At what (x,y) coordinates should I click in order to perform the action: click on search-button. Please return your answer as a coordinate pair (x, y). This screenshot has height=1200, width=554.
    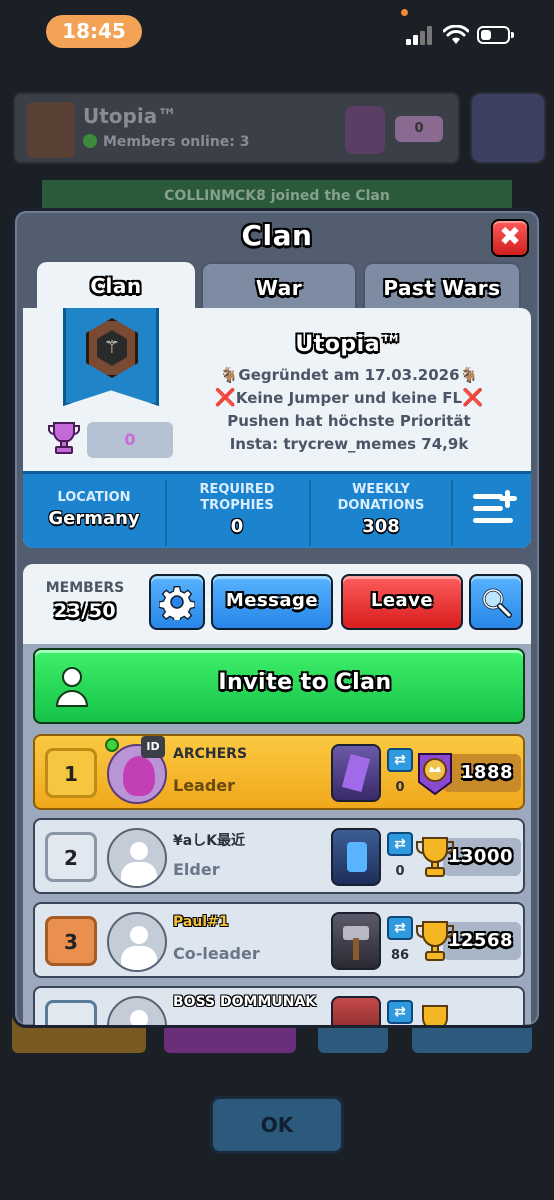
    Looking at the image, I should click on (496, 602).